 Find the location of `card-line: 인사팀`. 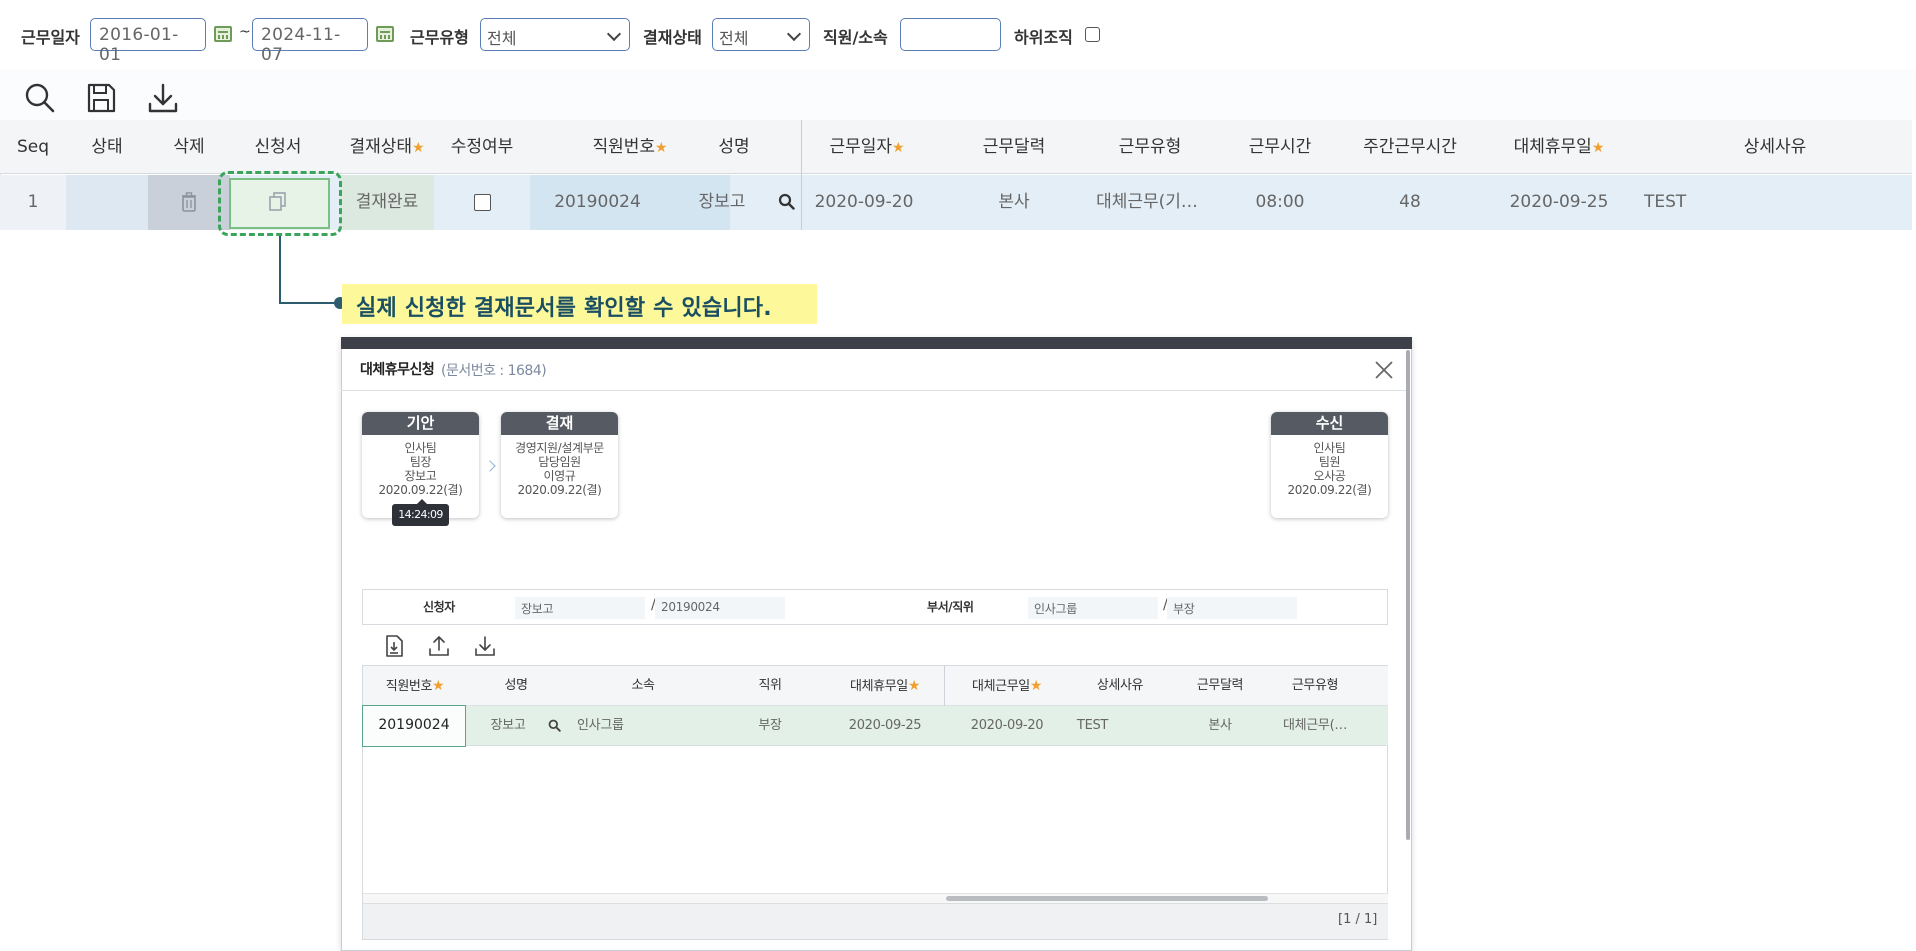

card-line: 인사팀 is located at coordinates (420, 448).